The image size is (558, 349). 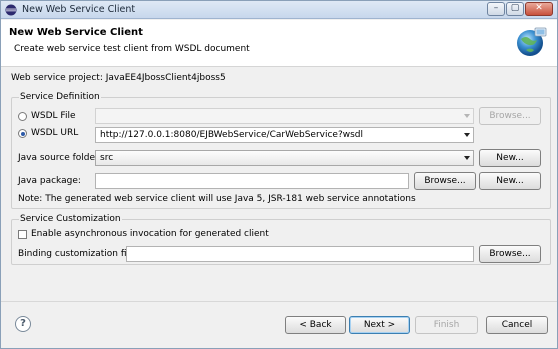 What do you see at coordinates (300, 254) in the screenshot?
I see `binding-file-input` at bounding box center [300, 254].